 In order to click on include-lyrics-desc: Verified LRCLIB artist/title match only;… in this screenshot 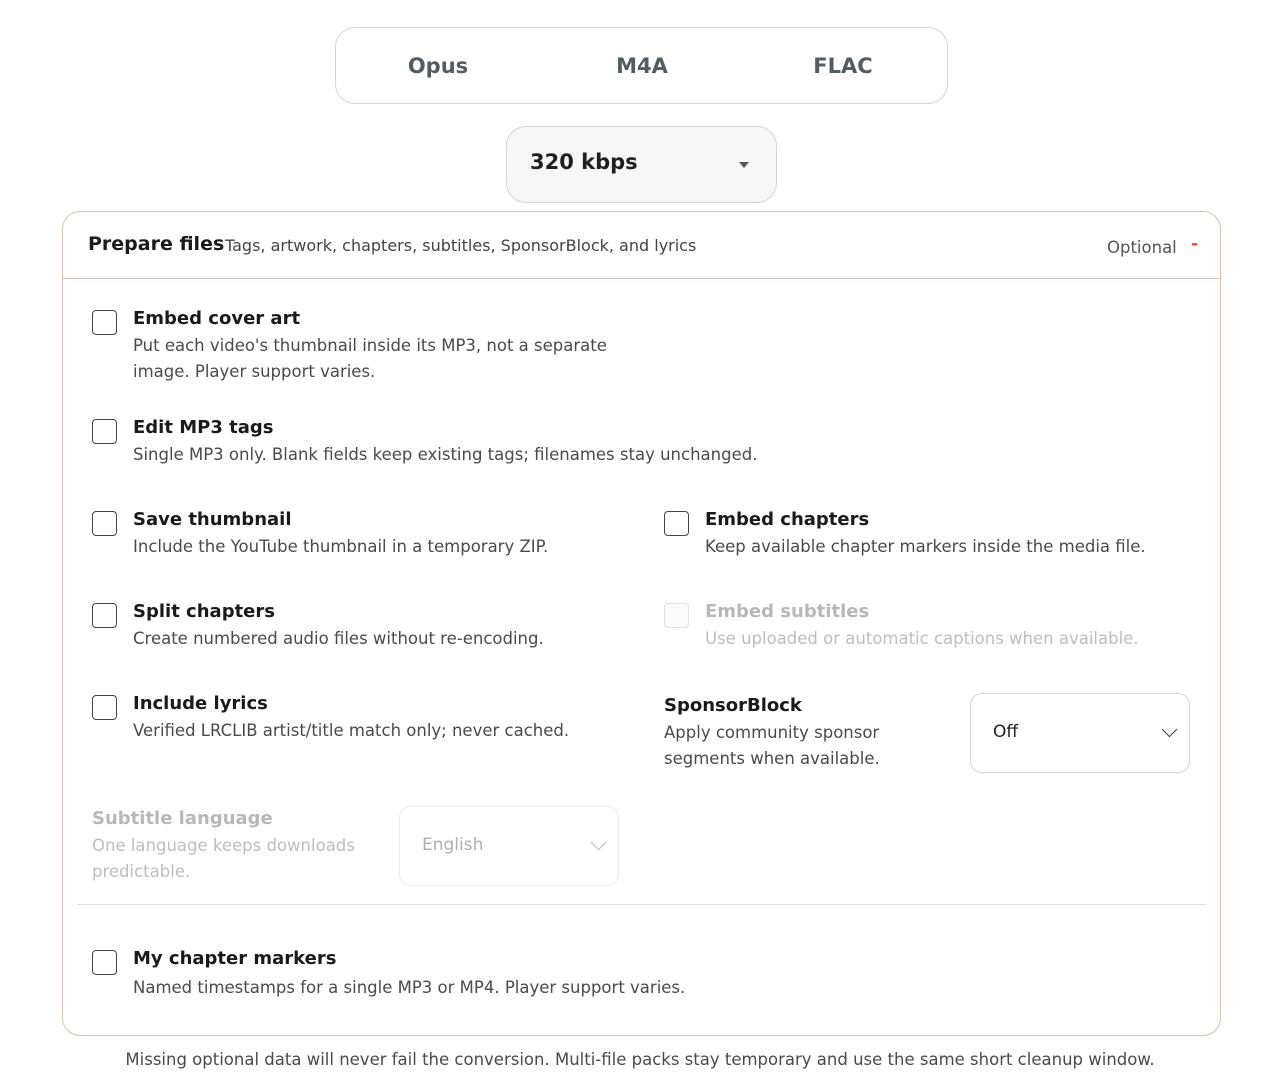, I will do `click(351, 730)`.